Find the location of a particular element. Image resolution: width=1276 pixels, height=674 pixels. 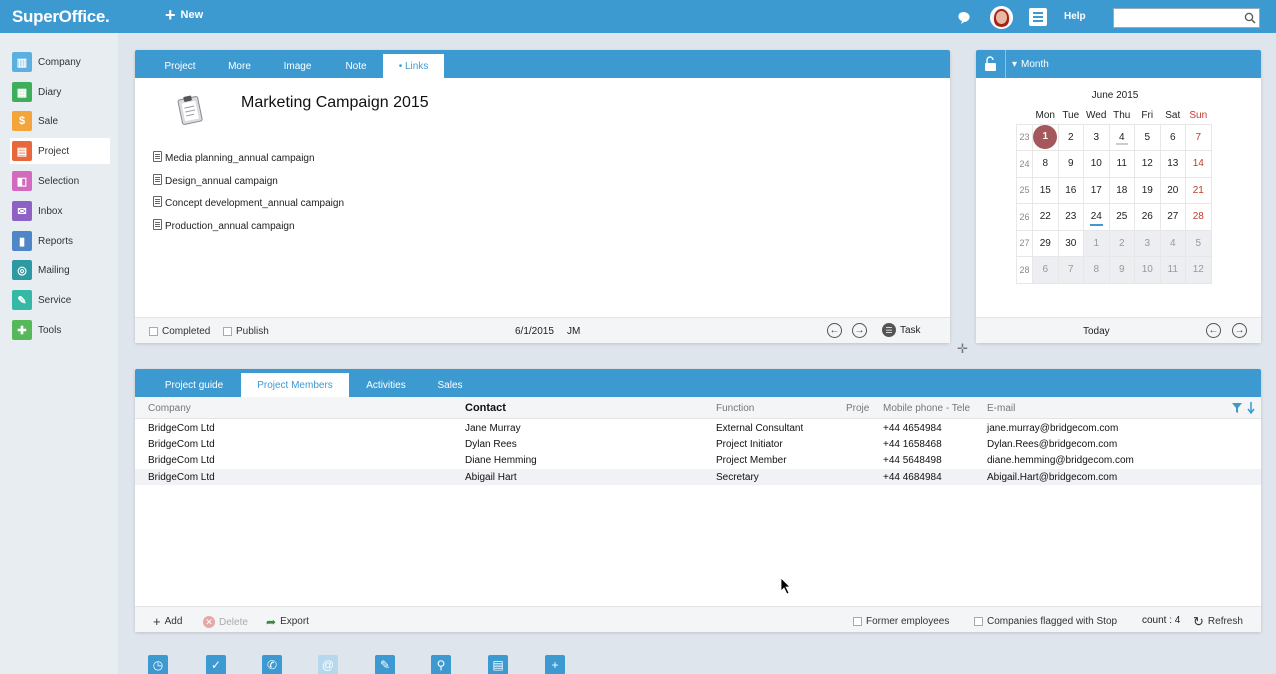

sidebar-item-selection: ◧ Selection is located at coordinates (60, 181).